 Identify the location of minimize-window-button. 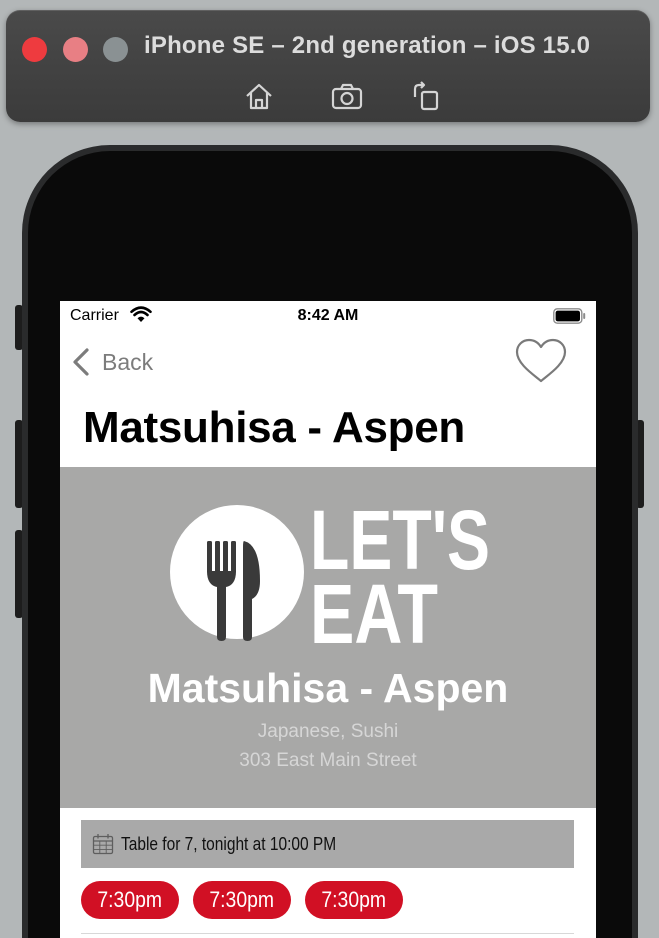
(75, 49).